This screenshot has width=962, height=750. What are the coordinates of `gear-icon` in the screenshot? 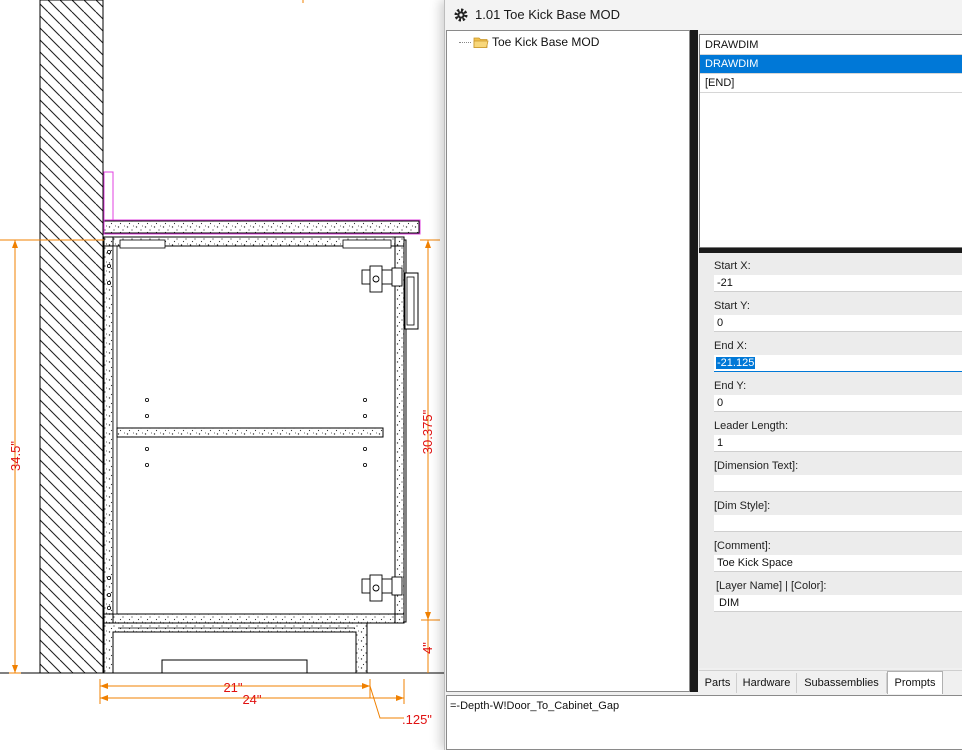 It's located at (461, 15).